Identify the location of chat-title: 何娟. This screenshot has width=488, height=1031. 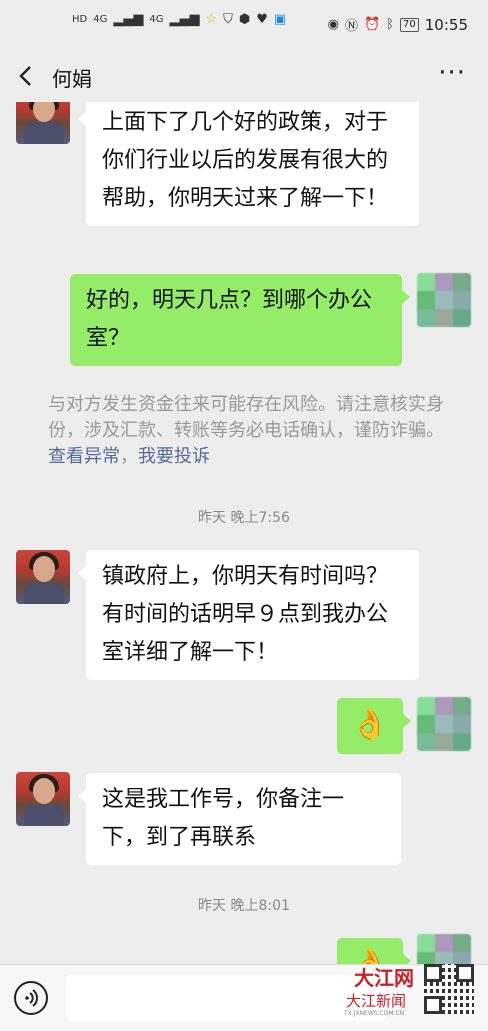
(72, 79).